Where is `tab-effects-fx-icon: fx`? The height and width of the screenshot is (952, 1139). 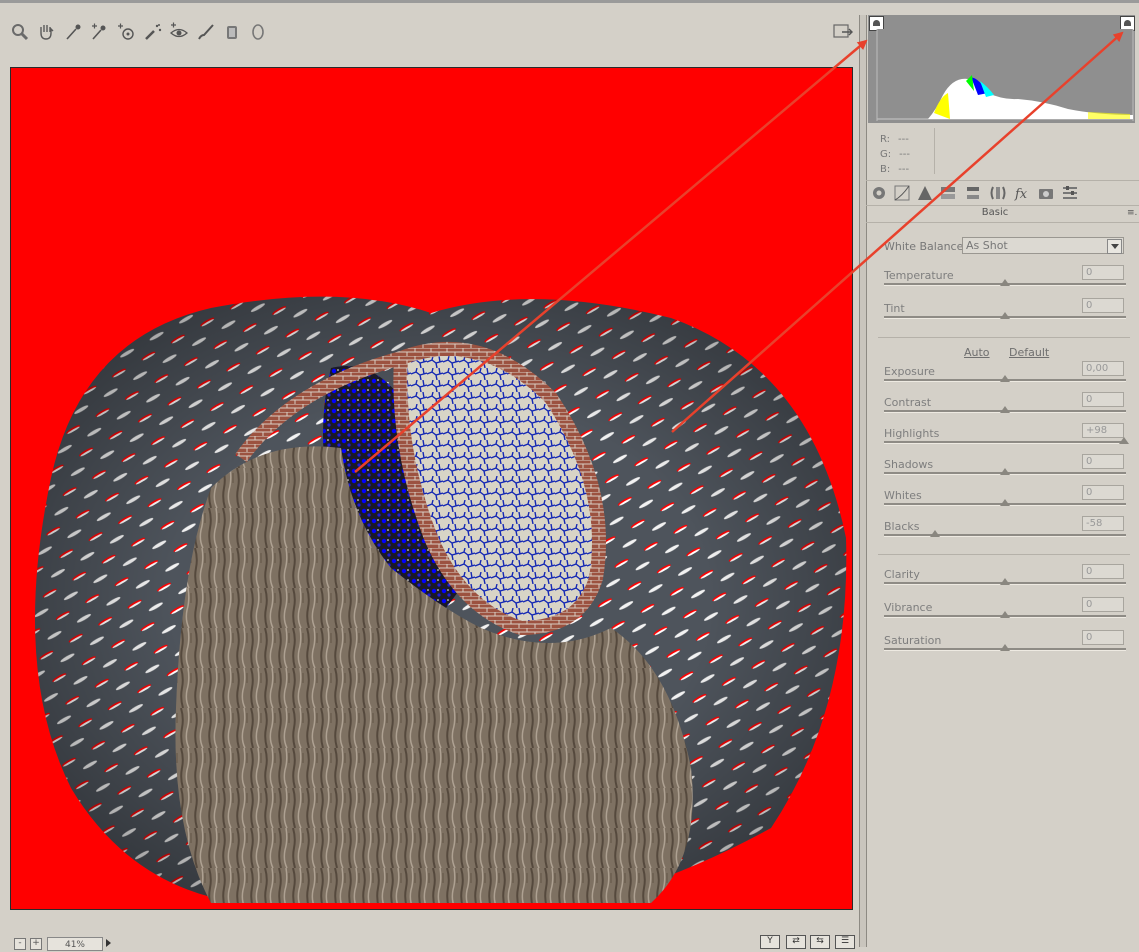
tab-effects-fx-icon: fx is located at coordinates (1022, 193).